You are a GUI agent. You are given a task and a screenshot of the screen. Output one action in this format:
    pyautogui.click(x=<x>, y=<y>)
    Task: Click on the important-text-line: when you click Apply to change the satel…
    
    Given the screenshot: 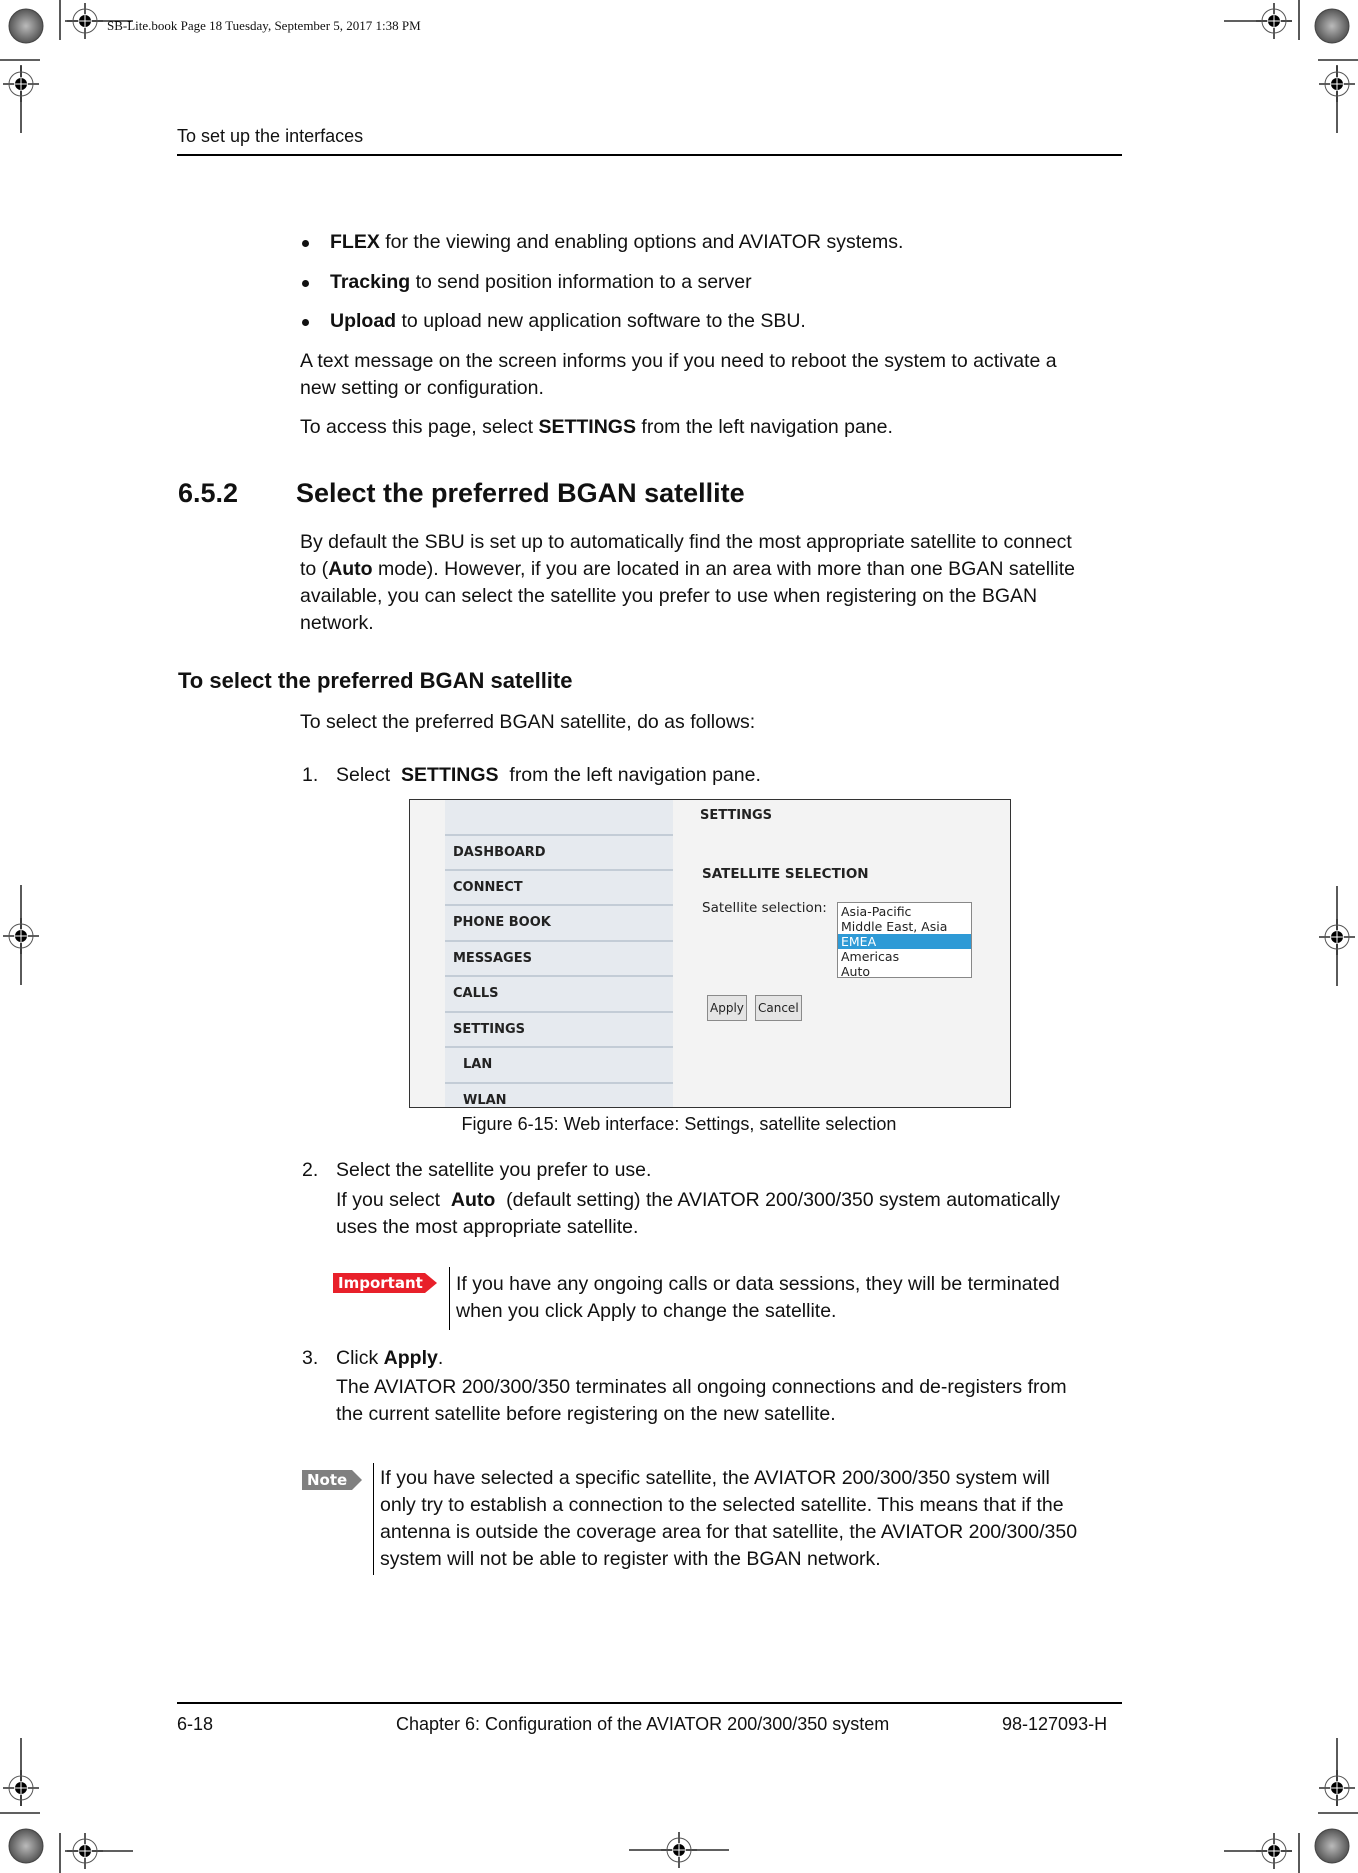 What is the action you would take?
    pyautogui.click(x=646, y=1311)
    